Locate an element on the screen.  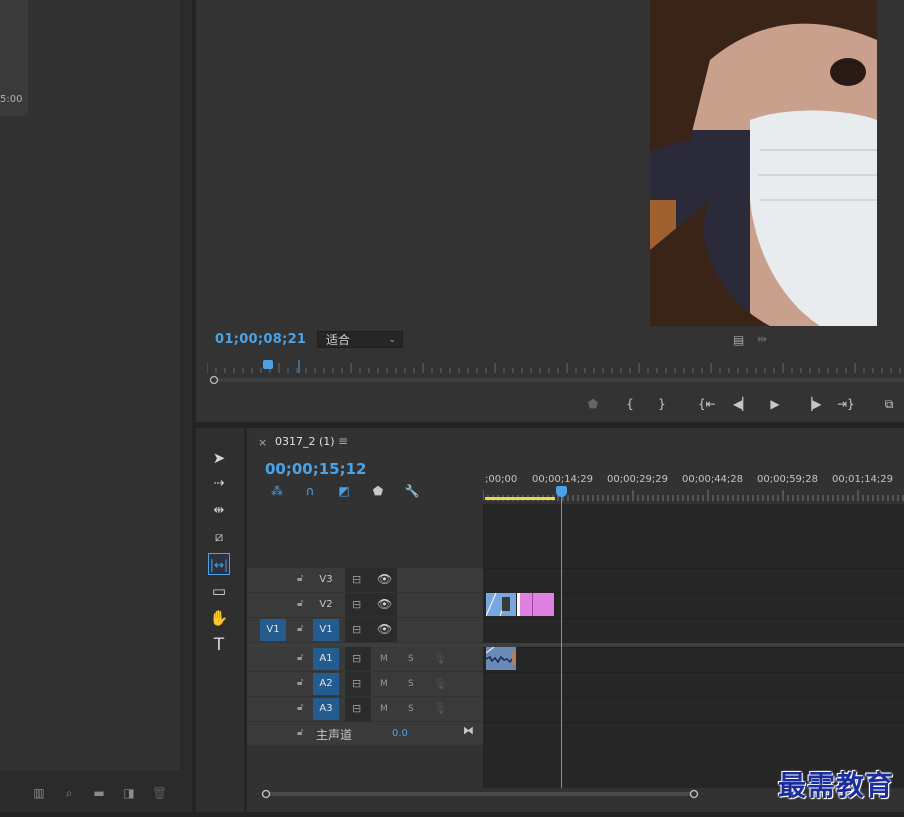
insert-icon: ⧉ is located at coordinates (889, 404).